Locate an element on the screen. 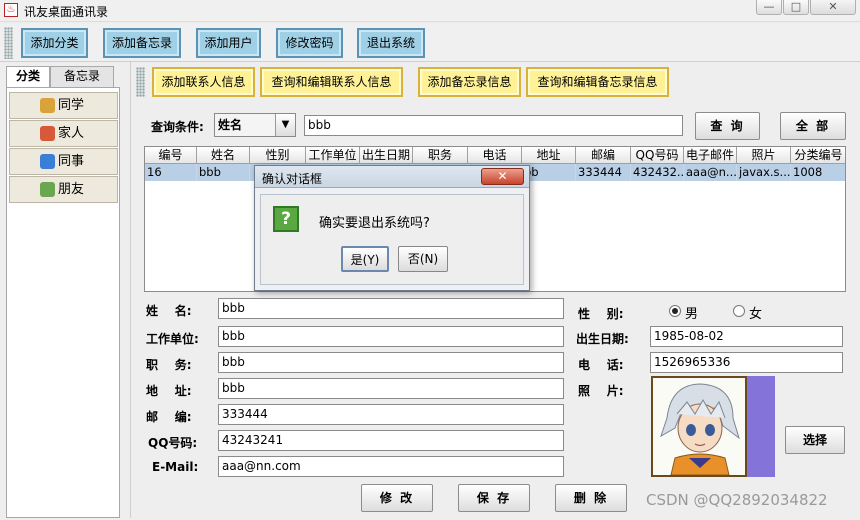  exit-system-button: 退出系统 is located at coordinates (391, 43).